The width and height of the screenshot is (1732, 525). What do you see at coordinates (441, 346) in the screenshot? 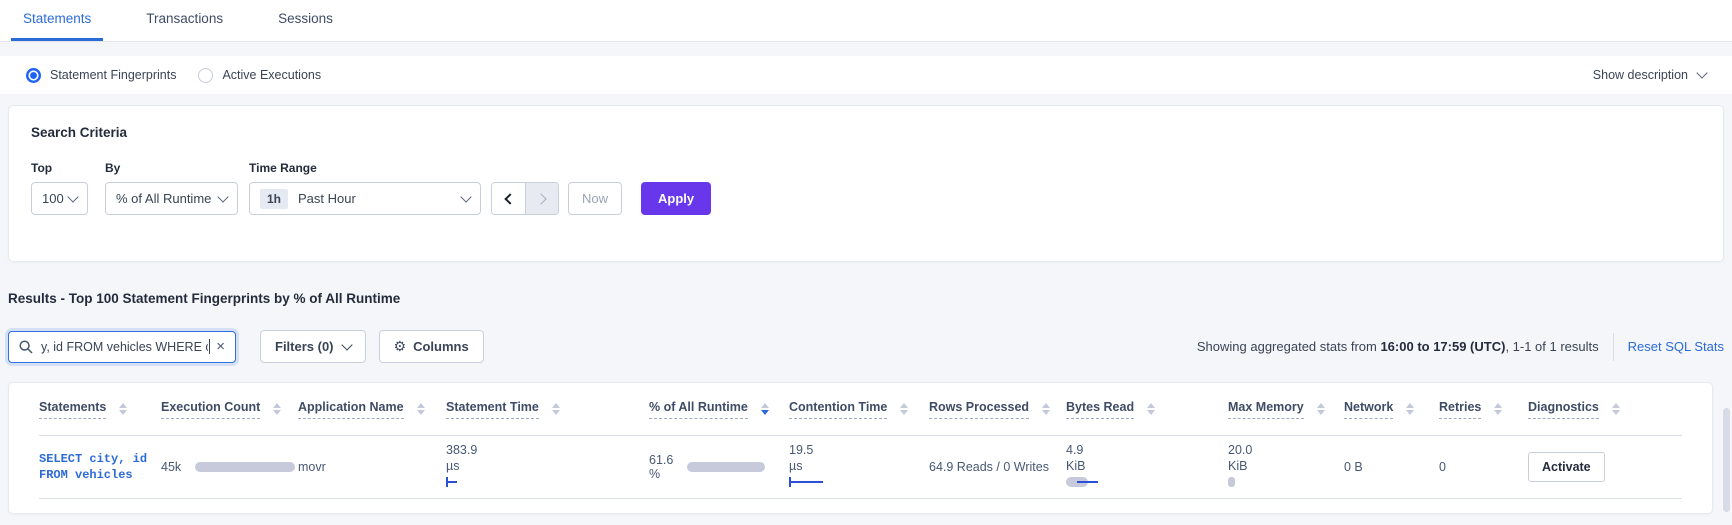
I see `columns-button-label: Columns` at bounding box center [441, 346].